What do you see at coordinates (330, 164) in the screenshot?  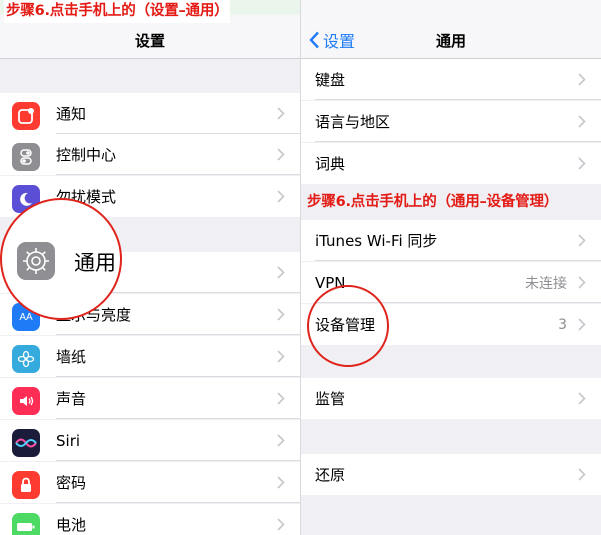 I see `general-item-label: 词典` at bounding box center [330, 164].